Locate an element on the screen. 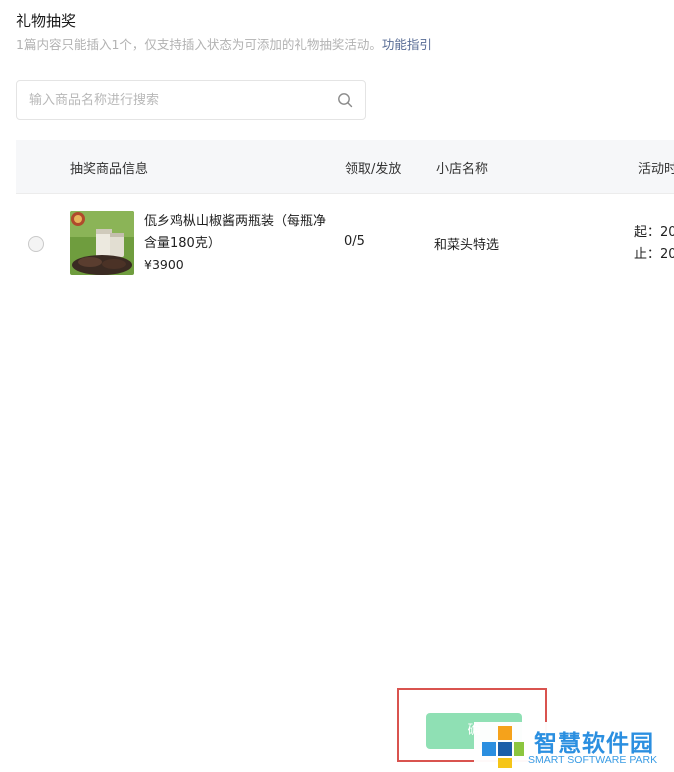  activity-start: 起：20 is located at coordinates (654, 232).